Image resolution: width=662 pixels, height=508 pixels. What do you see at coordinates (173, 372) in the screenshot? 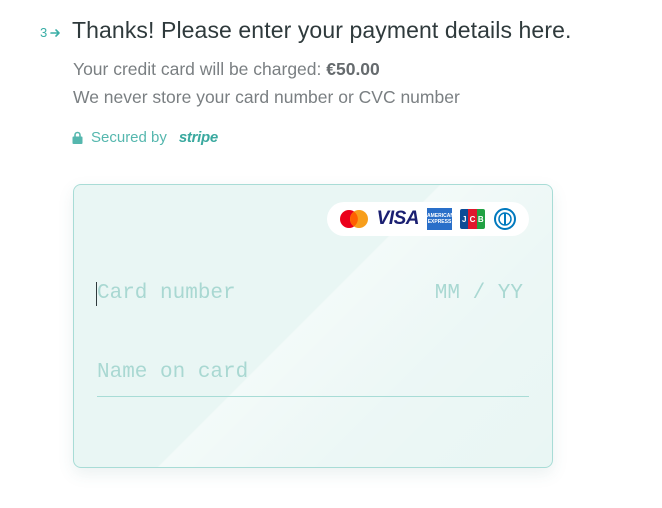
I see `name-placeholder: Name on card` at bounding box center [173, 372].